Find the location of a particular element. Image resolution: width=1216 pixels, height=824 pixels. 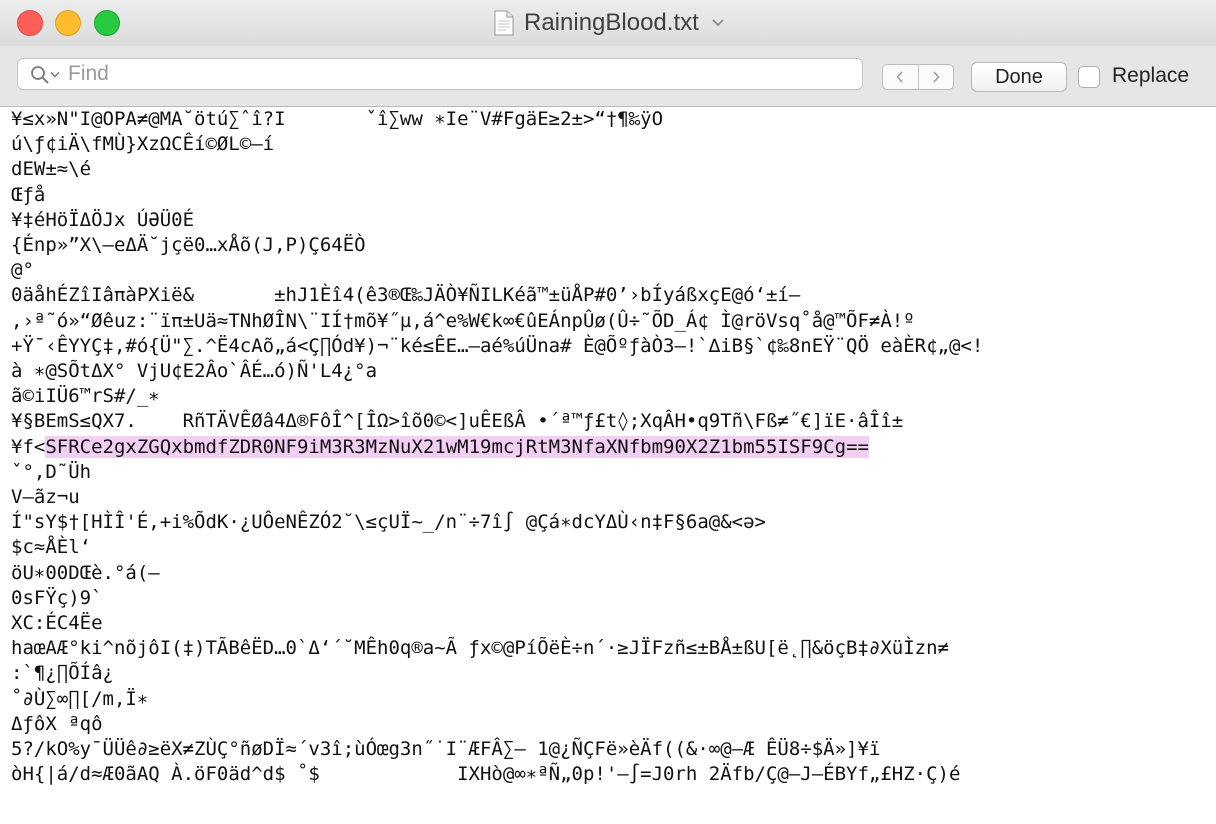

find-previous-button is located at coordinates (900, 77).